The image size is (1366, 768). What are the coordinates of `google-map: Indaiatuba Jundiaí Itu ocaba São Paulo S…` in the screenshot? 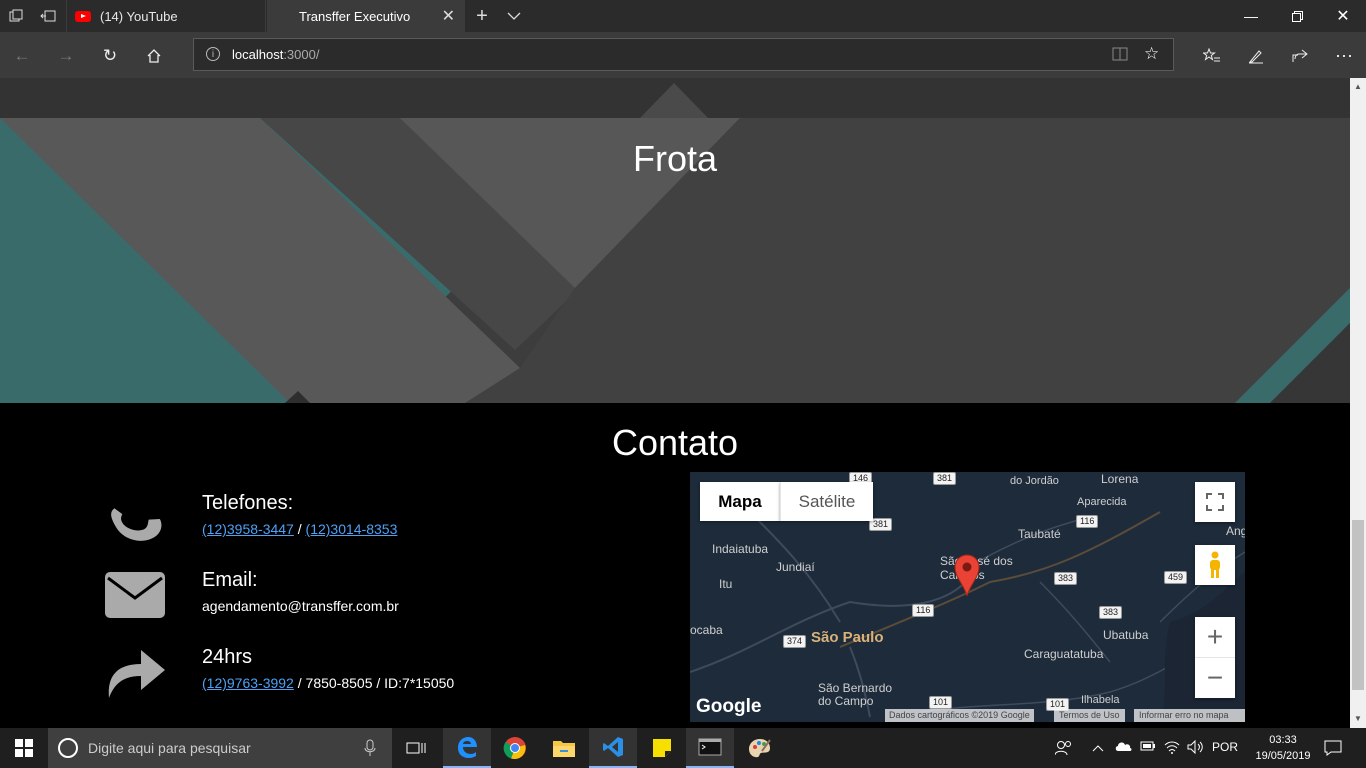 It's located at (967, 597).